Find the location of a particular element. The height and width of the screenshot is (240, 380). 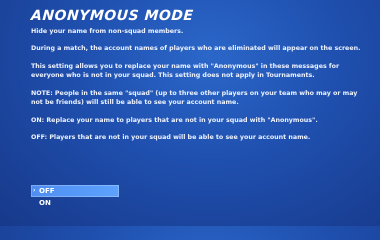

option-off-label: OFF is located at coordinates (47, 191).